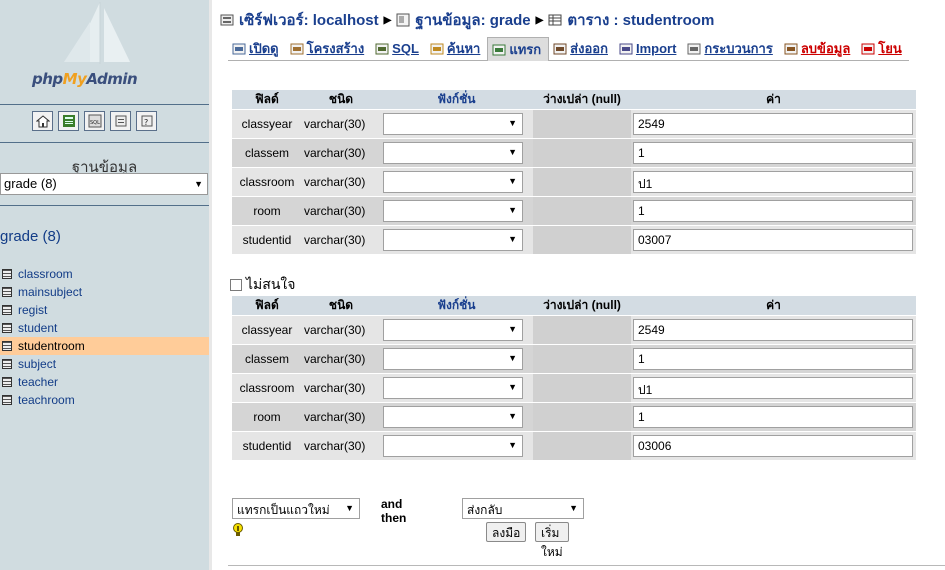 The width and height of the screenshot is (945, 570). What do you see at coordinates (773, 240) in the screenshot?
I see `value-input: 03007` at bounding box center [773, 240].